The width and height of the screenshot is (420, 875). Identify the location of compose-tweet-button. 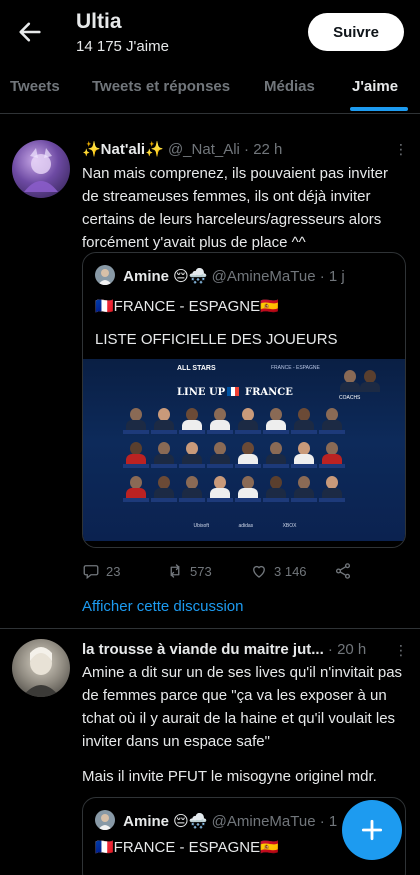
(372, 830).